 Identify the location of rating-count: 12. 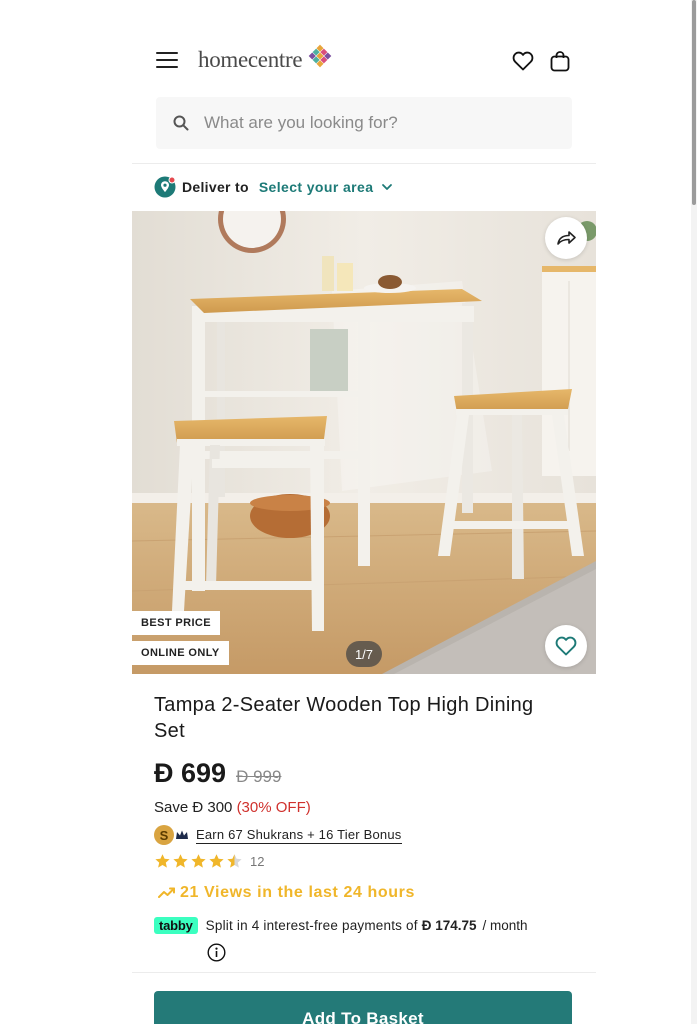
(257, 861).